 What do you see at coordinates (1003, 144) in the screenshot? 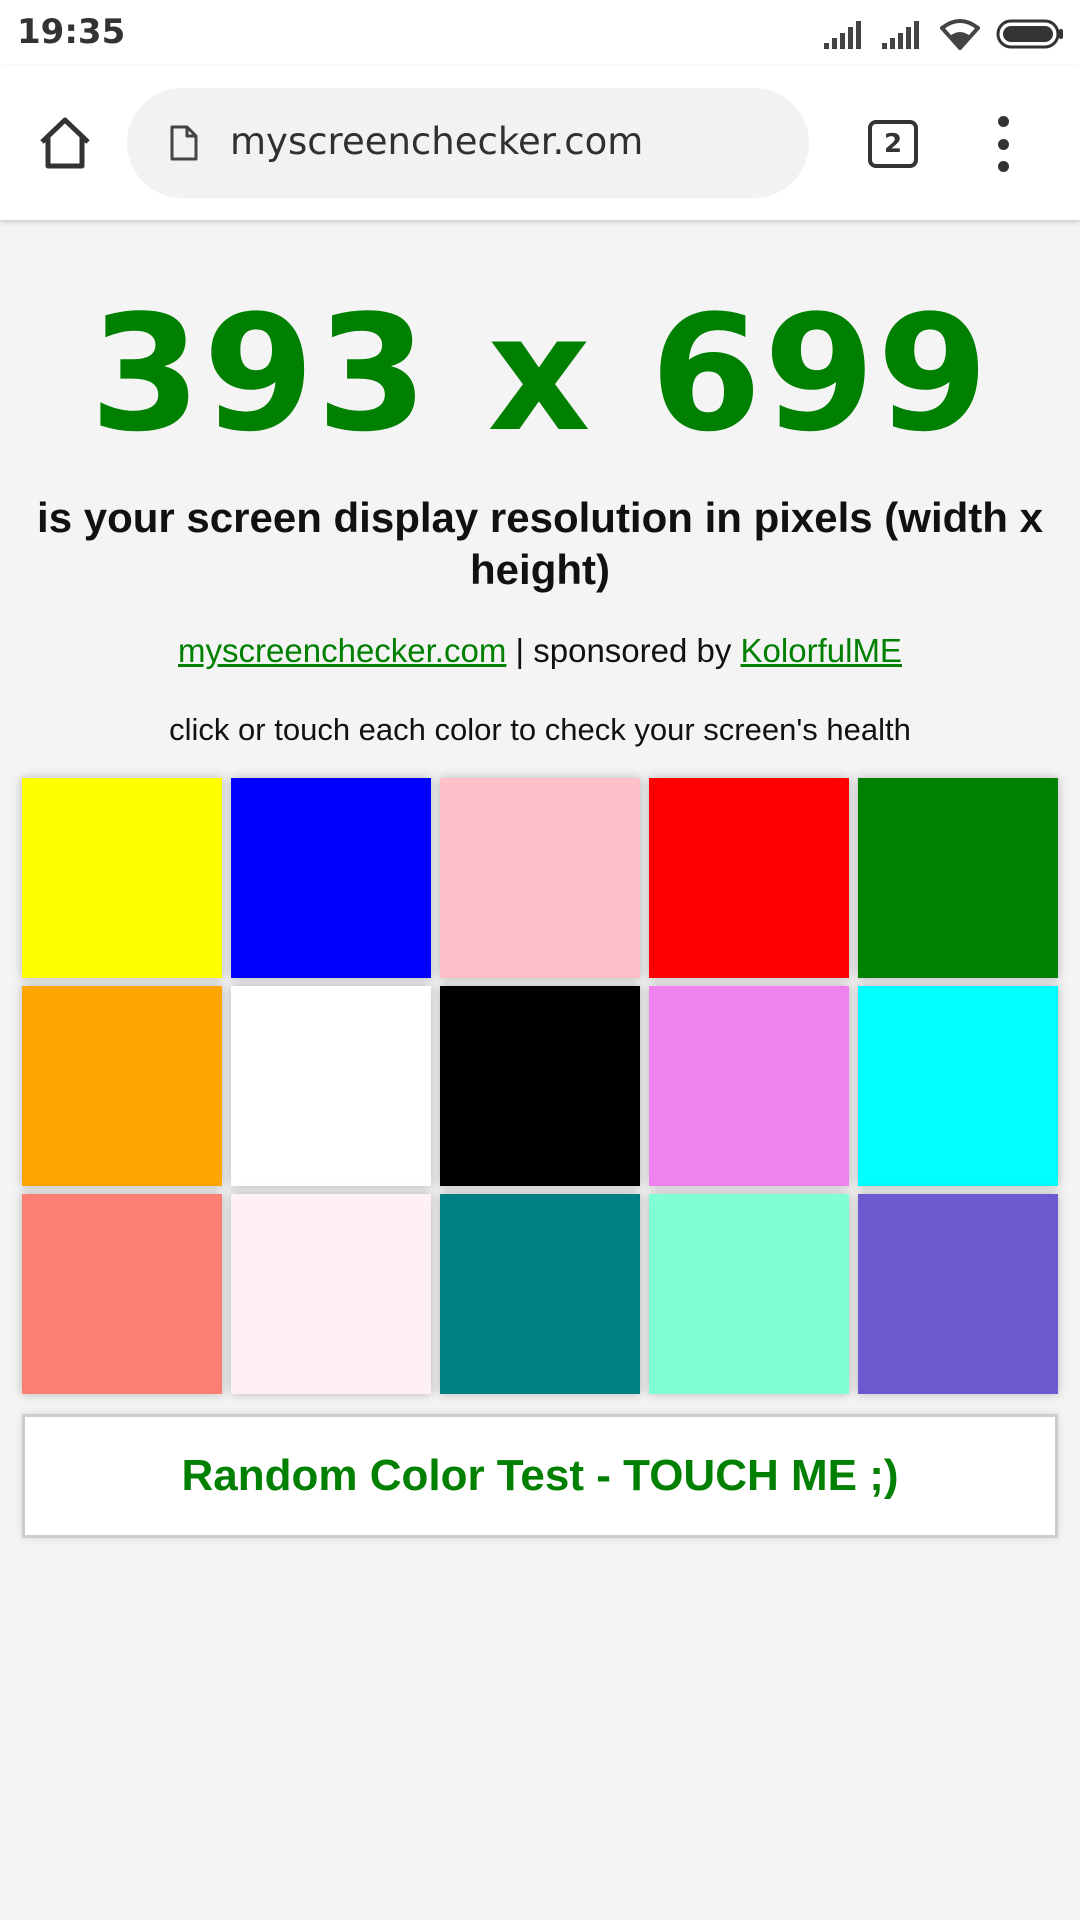
I see `more-vert-icon` at bounding box center [1003, 144].